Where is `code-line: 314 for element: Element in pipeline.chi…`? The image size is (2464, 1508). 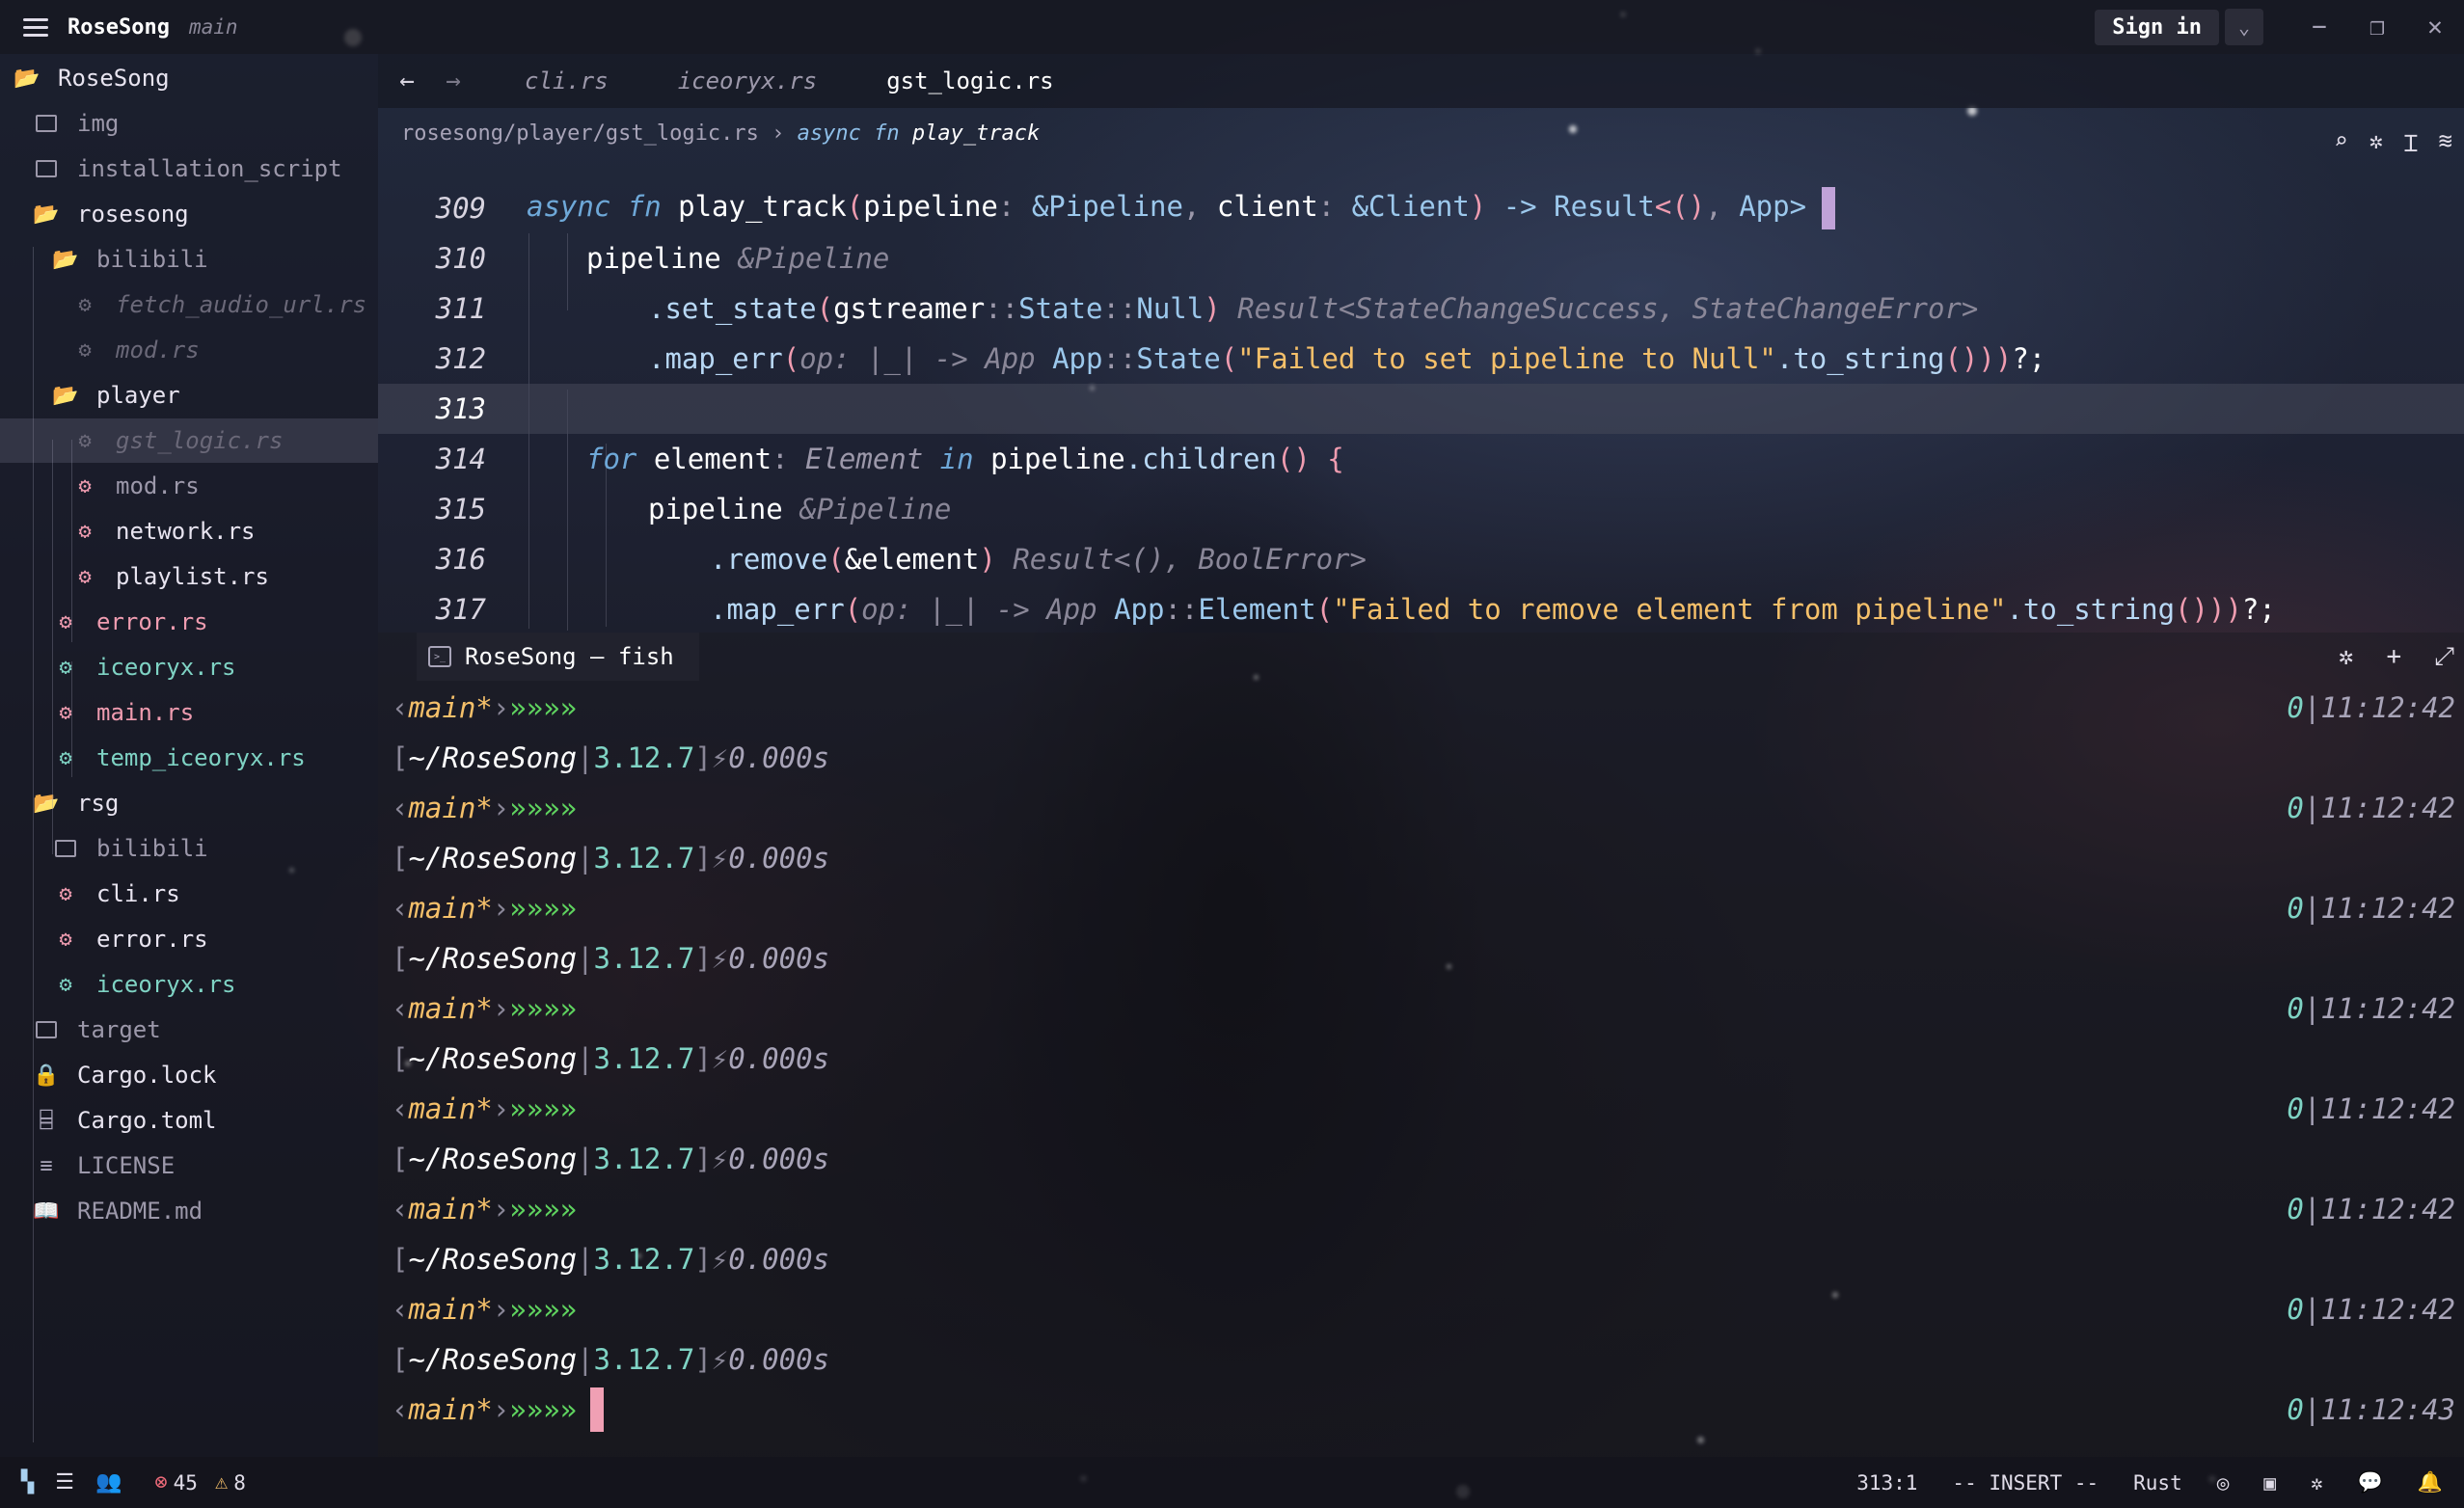 code-line: 314 for element: Element in pipeline.chi… is located at coordinates (1421, 459).